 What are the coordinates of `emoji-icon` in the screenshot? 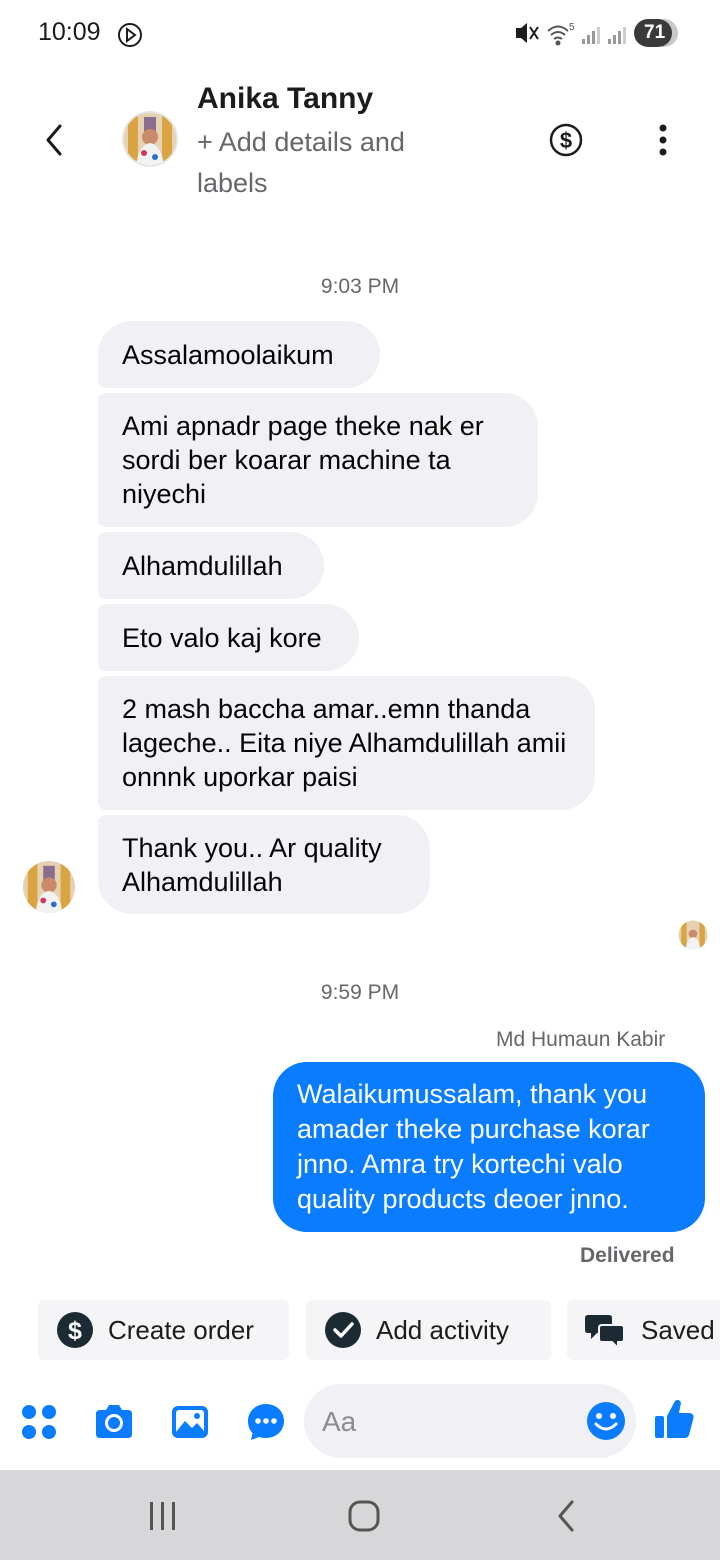 It's located at (606, 1421).